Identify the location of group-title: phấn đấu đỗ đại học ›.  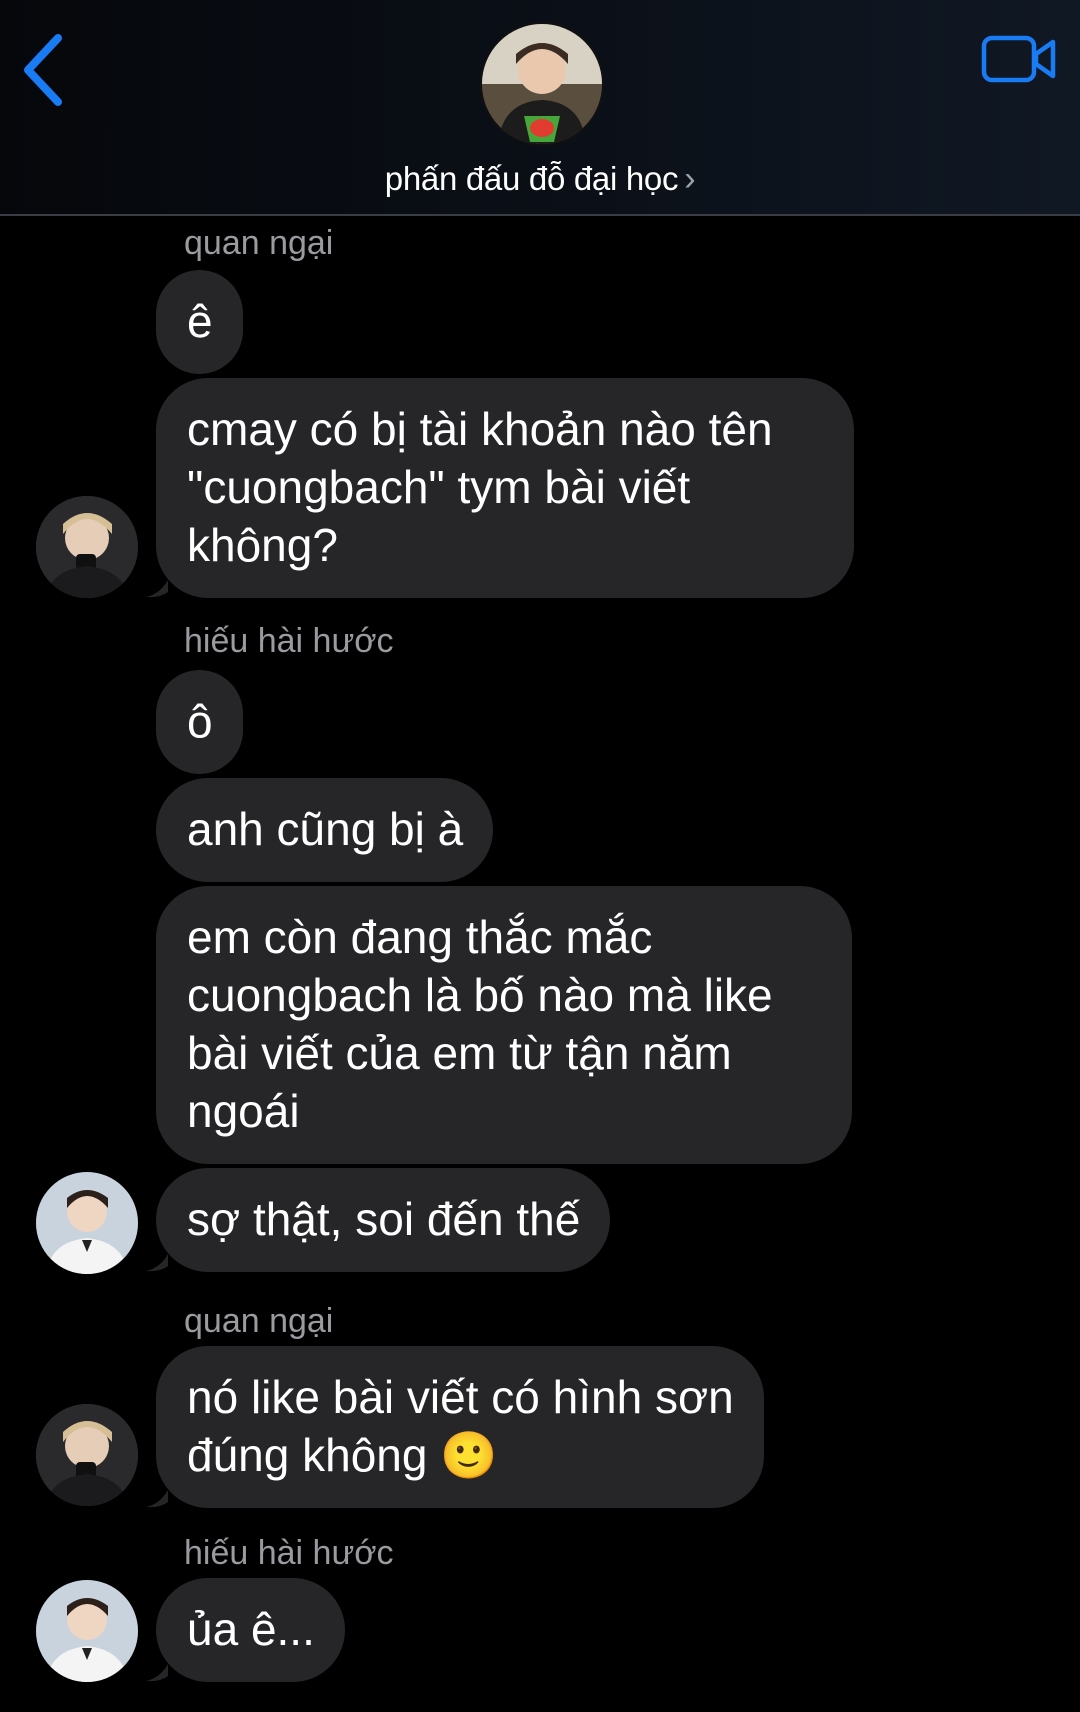
(540, 179).